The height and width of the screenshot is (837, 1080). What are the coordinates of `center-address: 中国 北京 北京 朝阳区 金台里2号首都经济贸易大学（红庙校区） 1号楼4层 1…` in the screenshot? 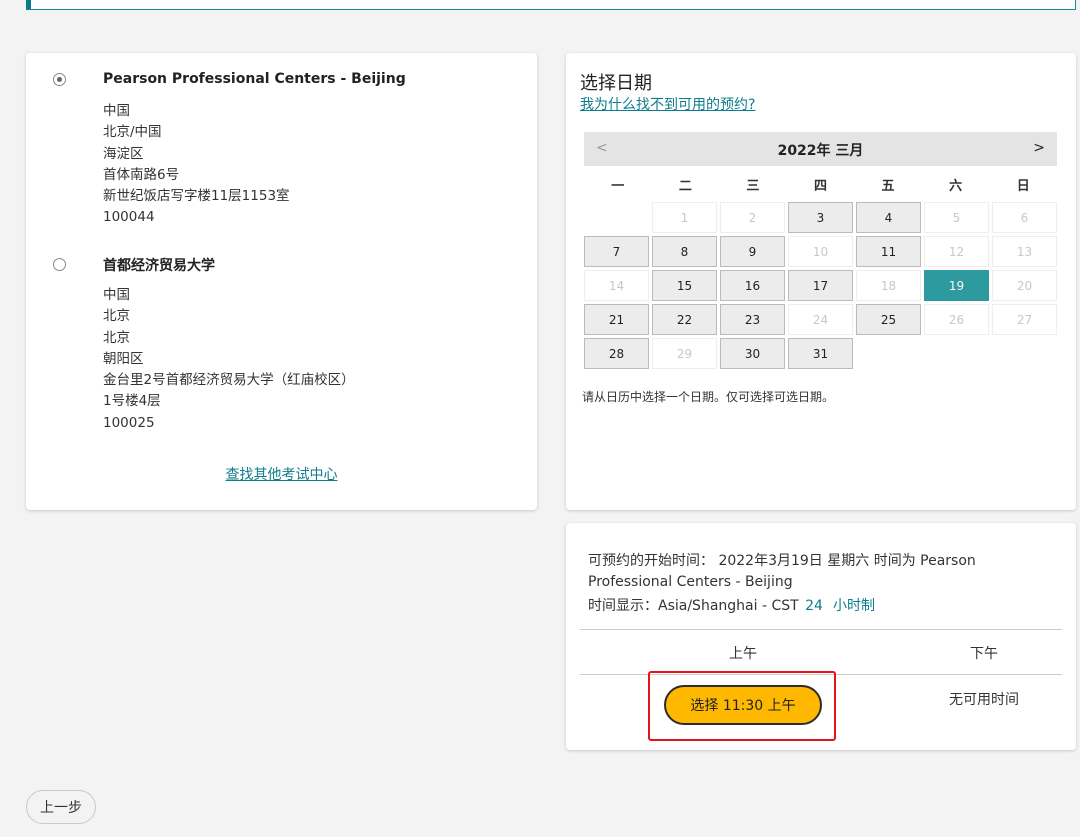 It's located at (229, 359).